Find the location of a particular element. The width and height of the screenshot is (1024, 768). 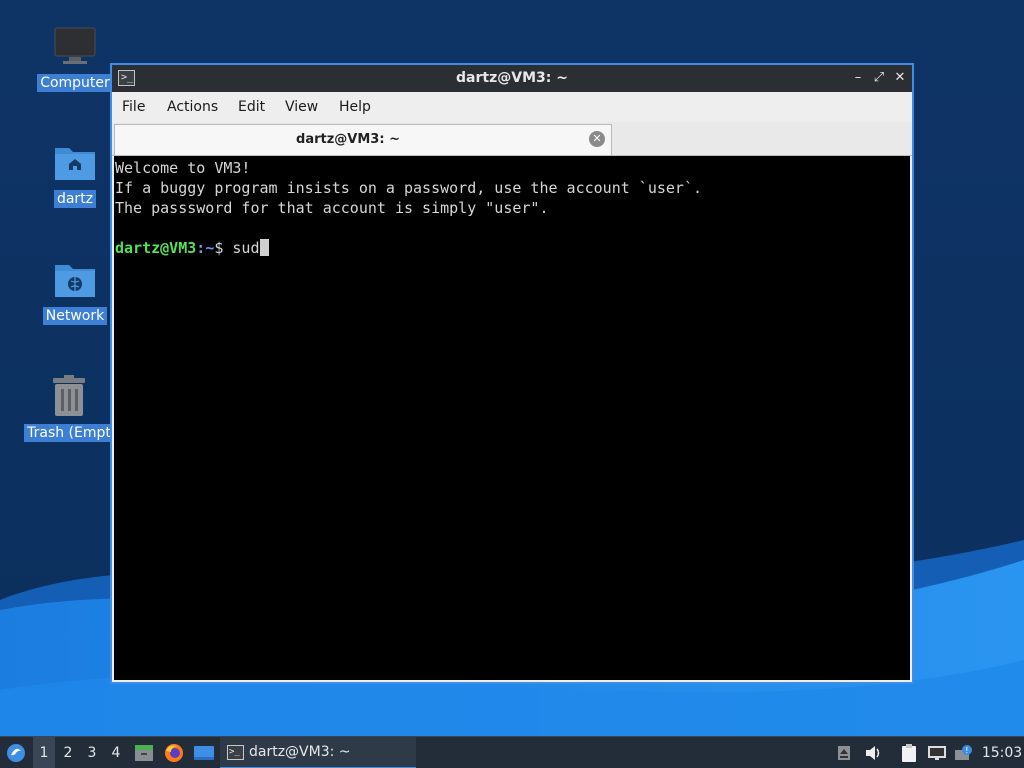

computer-icon is located at coordinates (75, 46).